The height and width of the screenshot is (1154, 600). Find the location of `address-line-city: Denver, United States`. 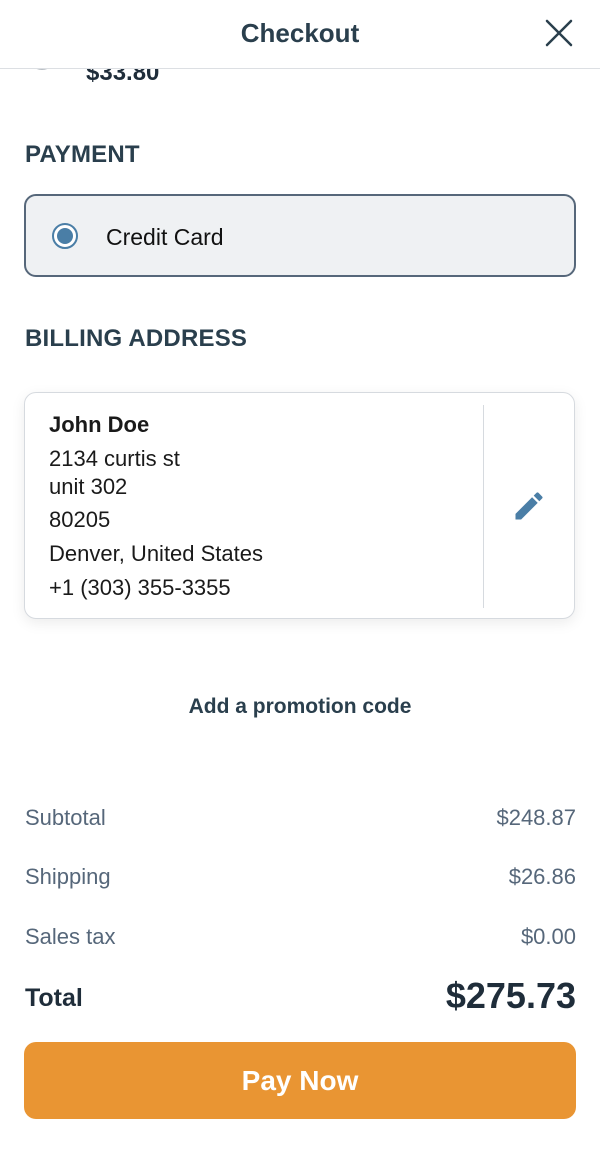

address-line-city: Denver, United States is located at coordinates (156, 553).